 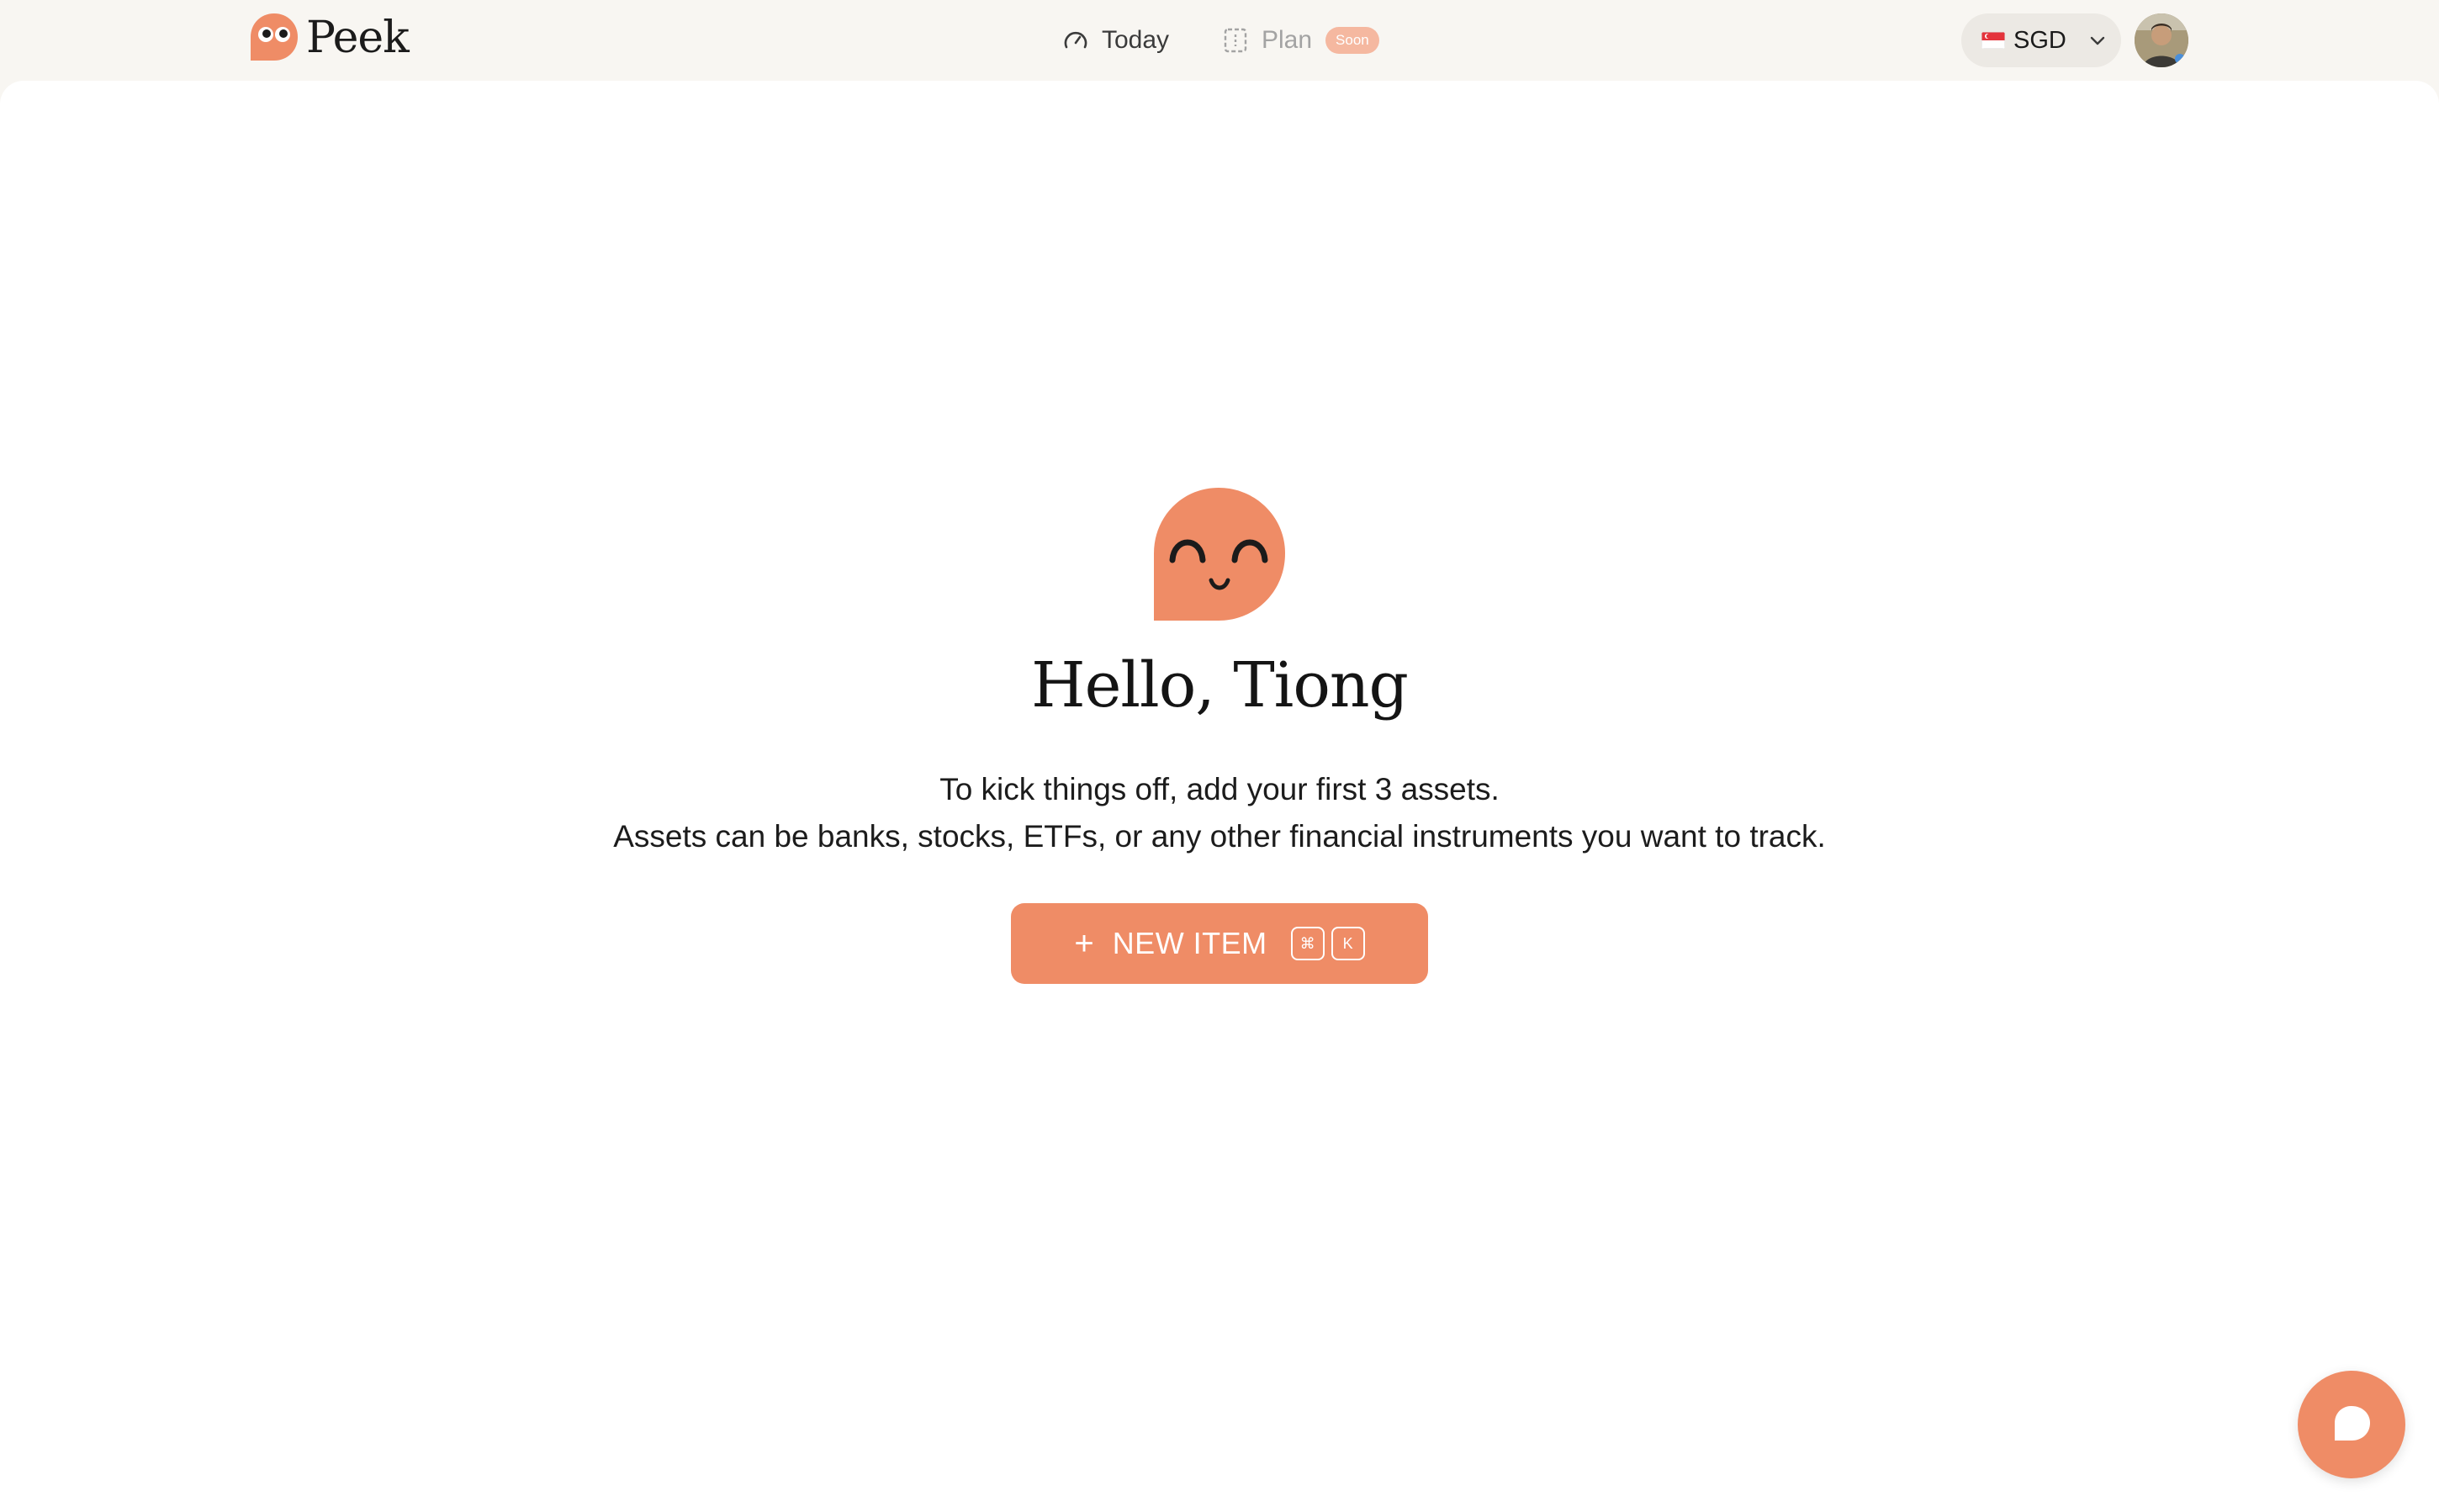 What do you see at coordinates (275, 37) in the screenshot?
I see `peek-logo-icon` at bounding box center [275, 37].